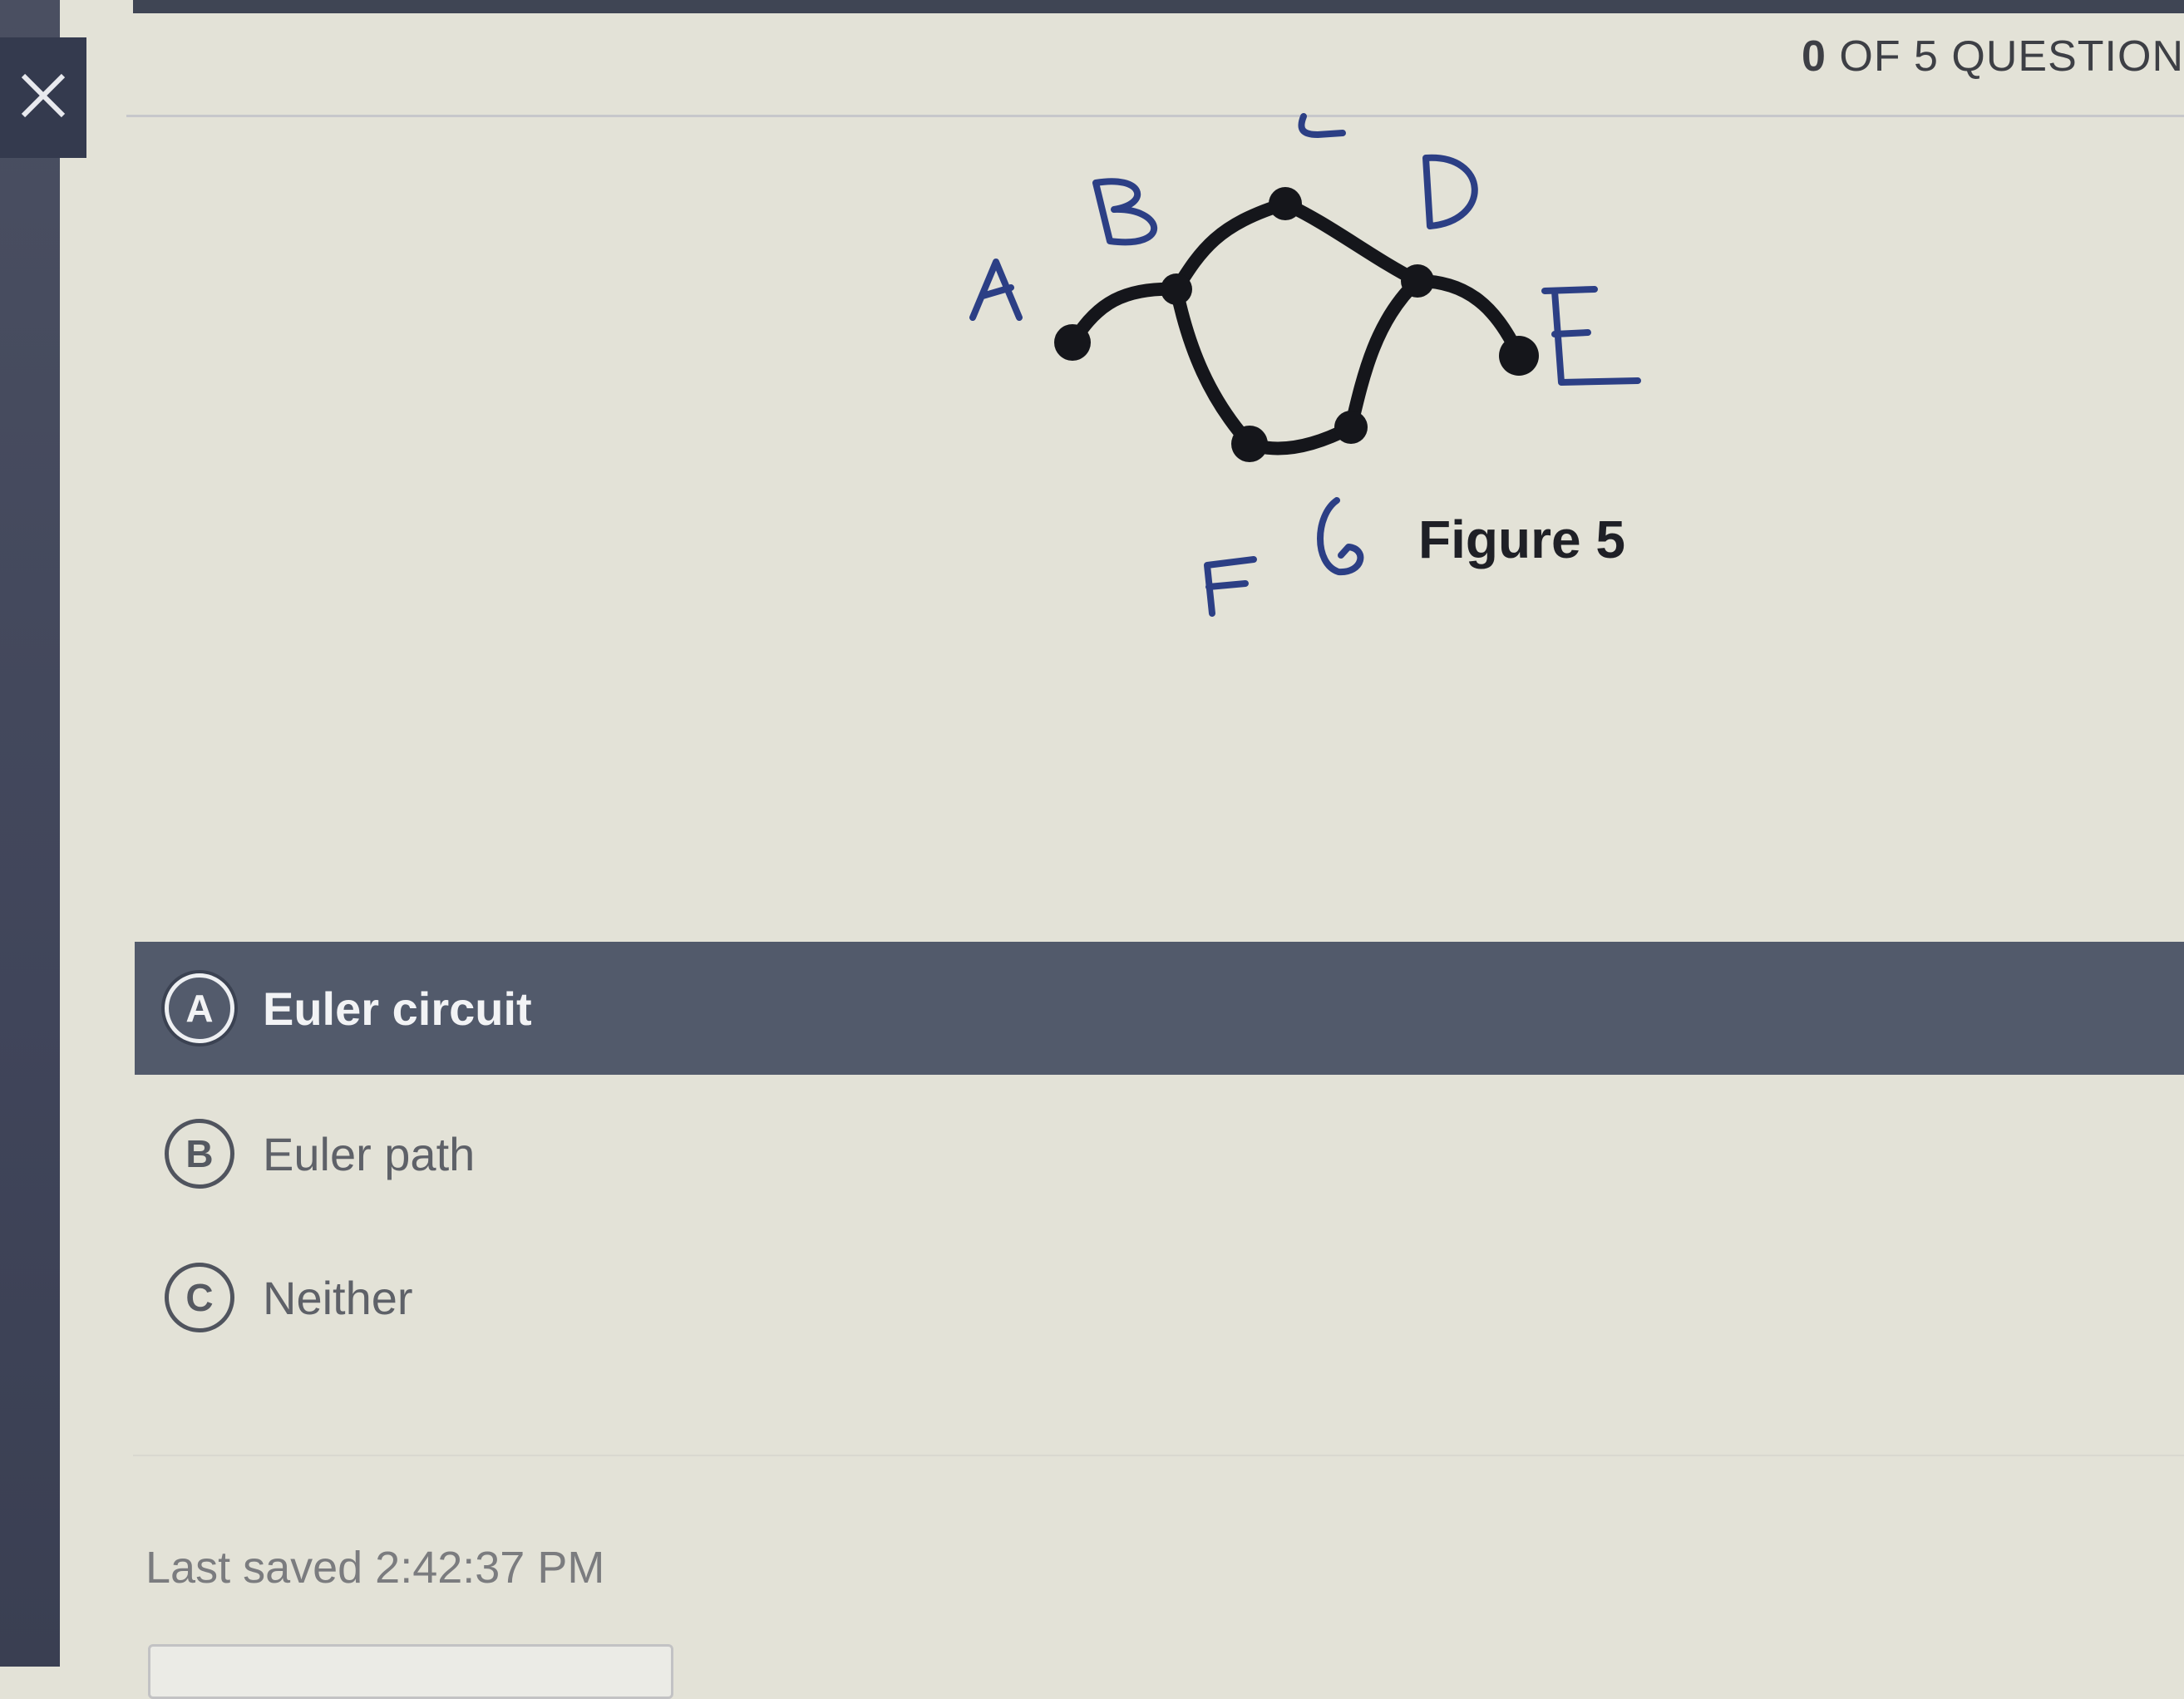 Image resolution: width=2184 pixels, height=1699 pixels. What do you see at coordinates (2011, 56) in the screenshot?
I see `counter-text: OF 5 QUESTION` at bounding box center [2011, 56].